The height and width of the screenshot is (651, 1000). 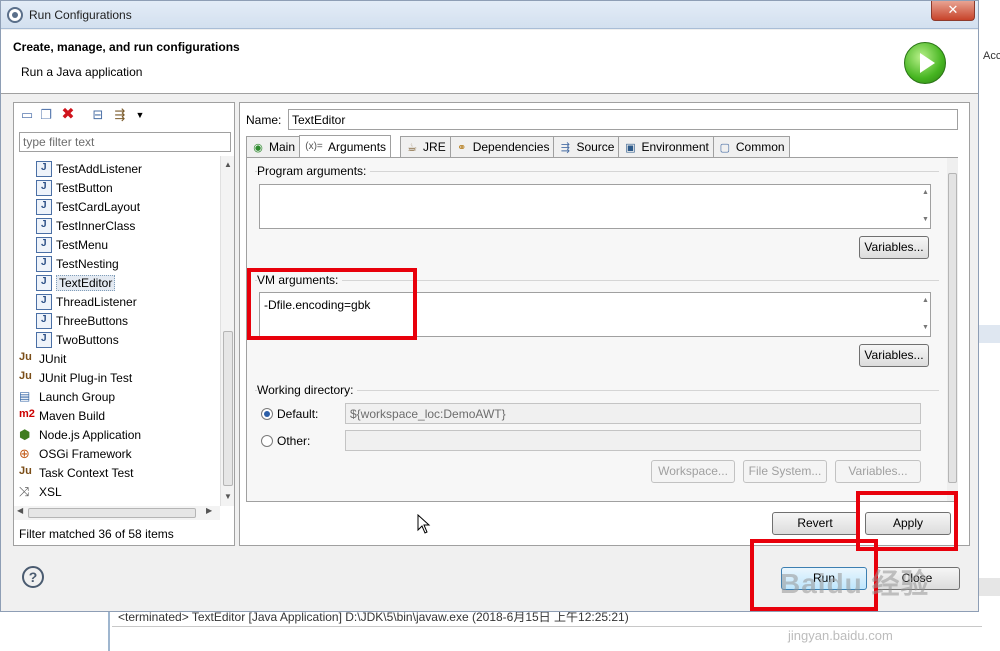 What do you see at coordinates (15, 15) in the screenshot?
I see `eclipse-app-icon` at bounding box center [15, 15].